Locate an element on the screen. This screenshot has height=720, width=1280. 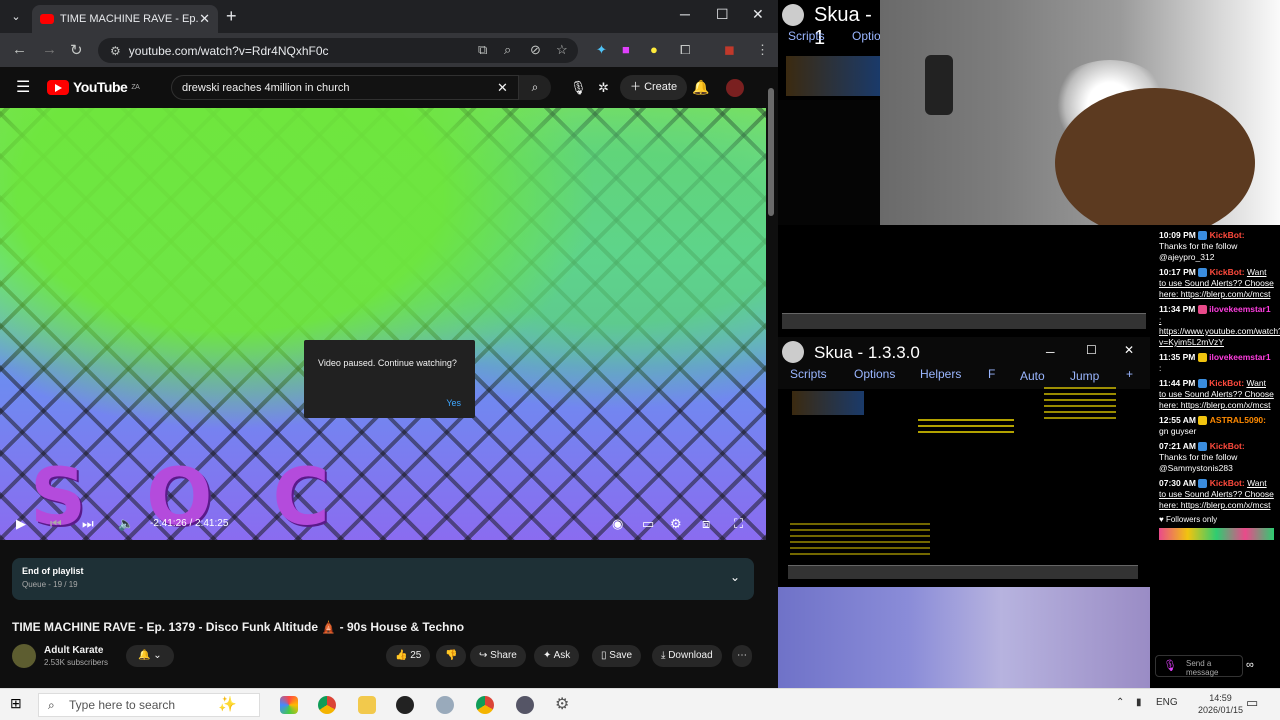
forward-icon: → is located at coordinates (49, 49).